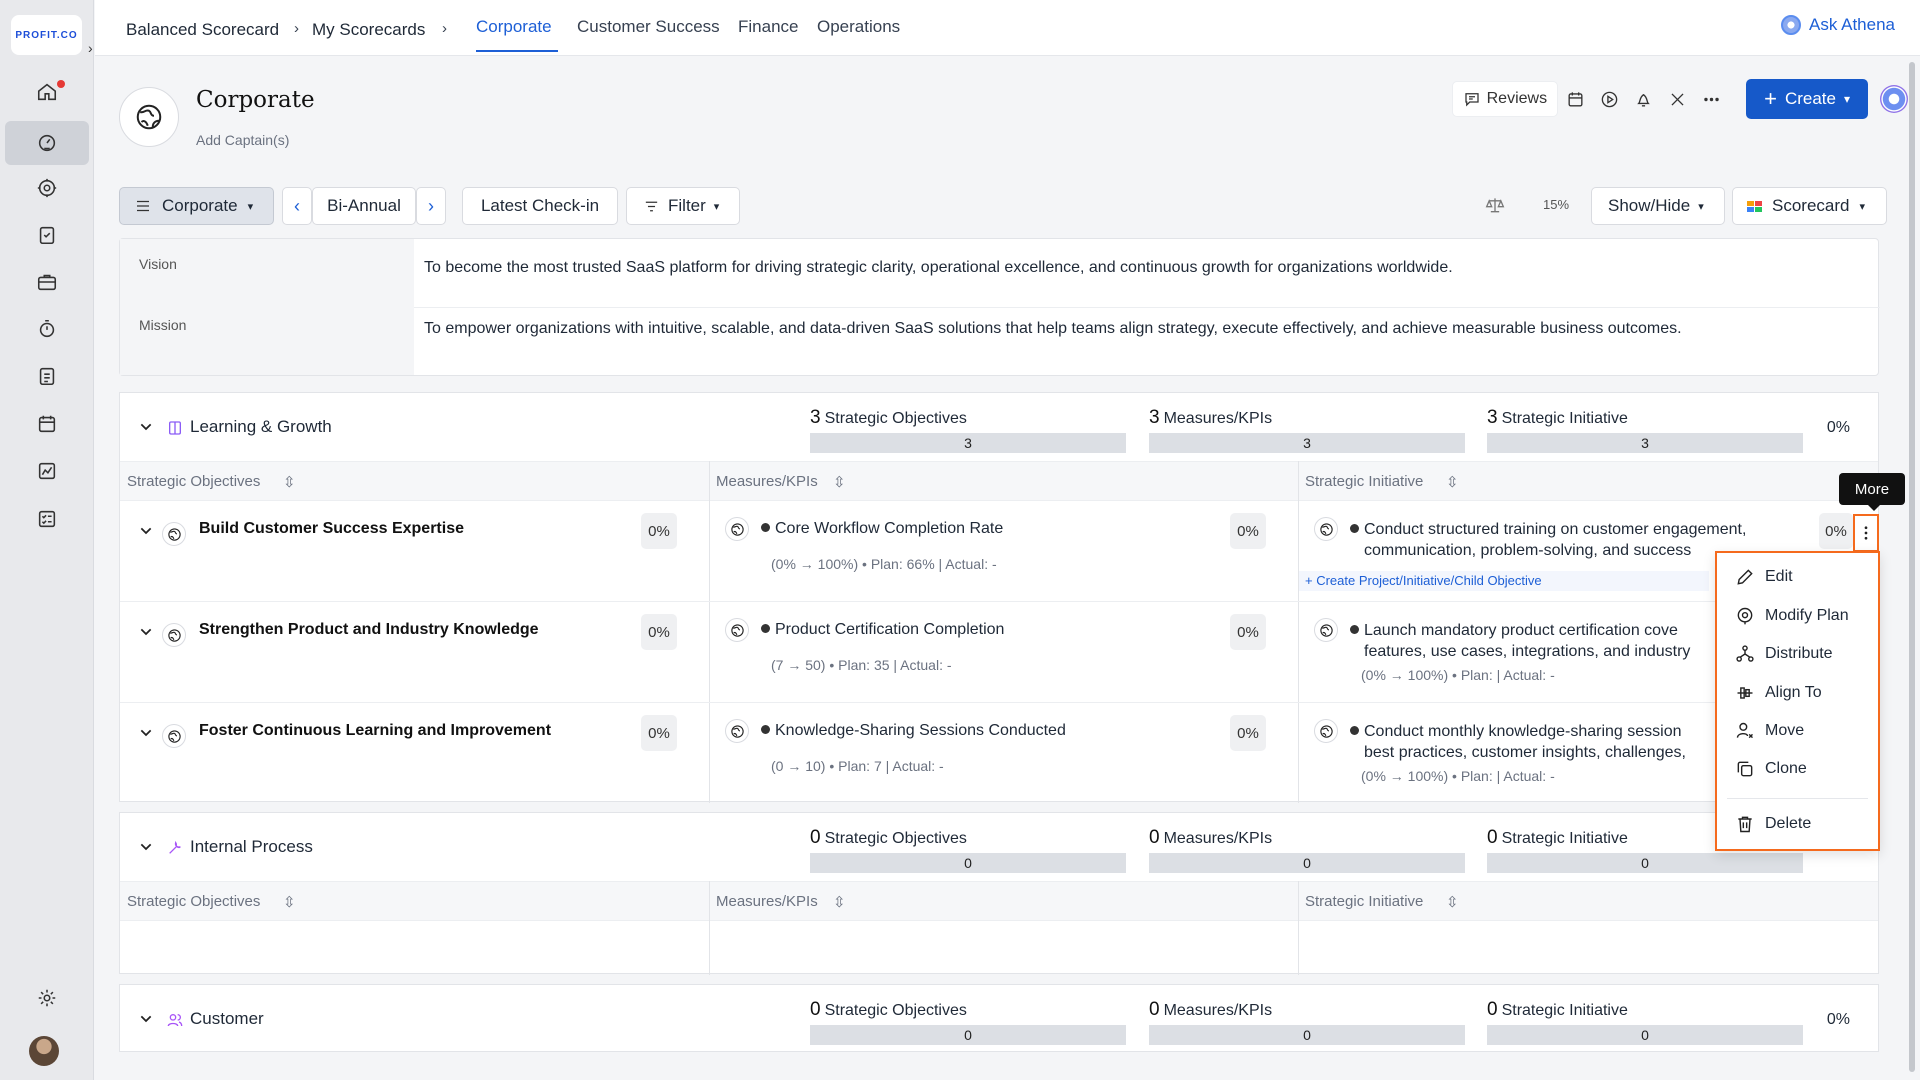 This screenshot has width=1920, height=1080. What do you see at coordinates (1643, 99) in the screenshot?
I see `notify-button` at bounding box center [1643, 99].